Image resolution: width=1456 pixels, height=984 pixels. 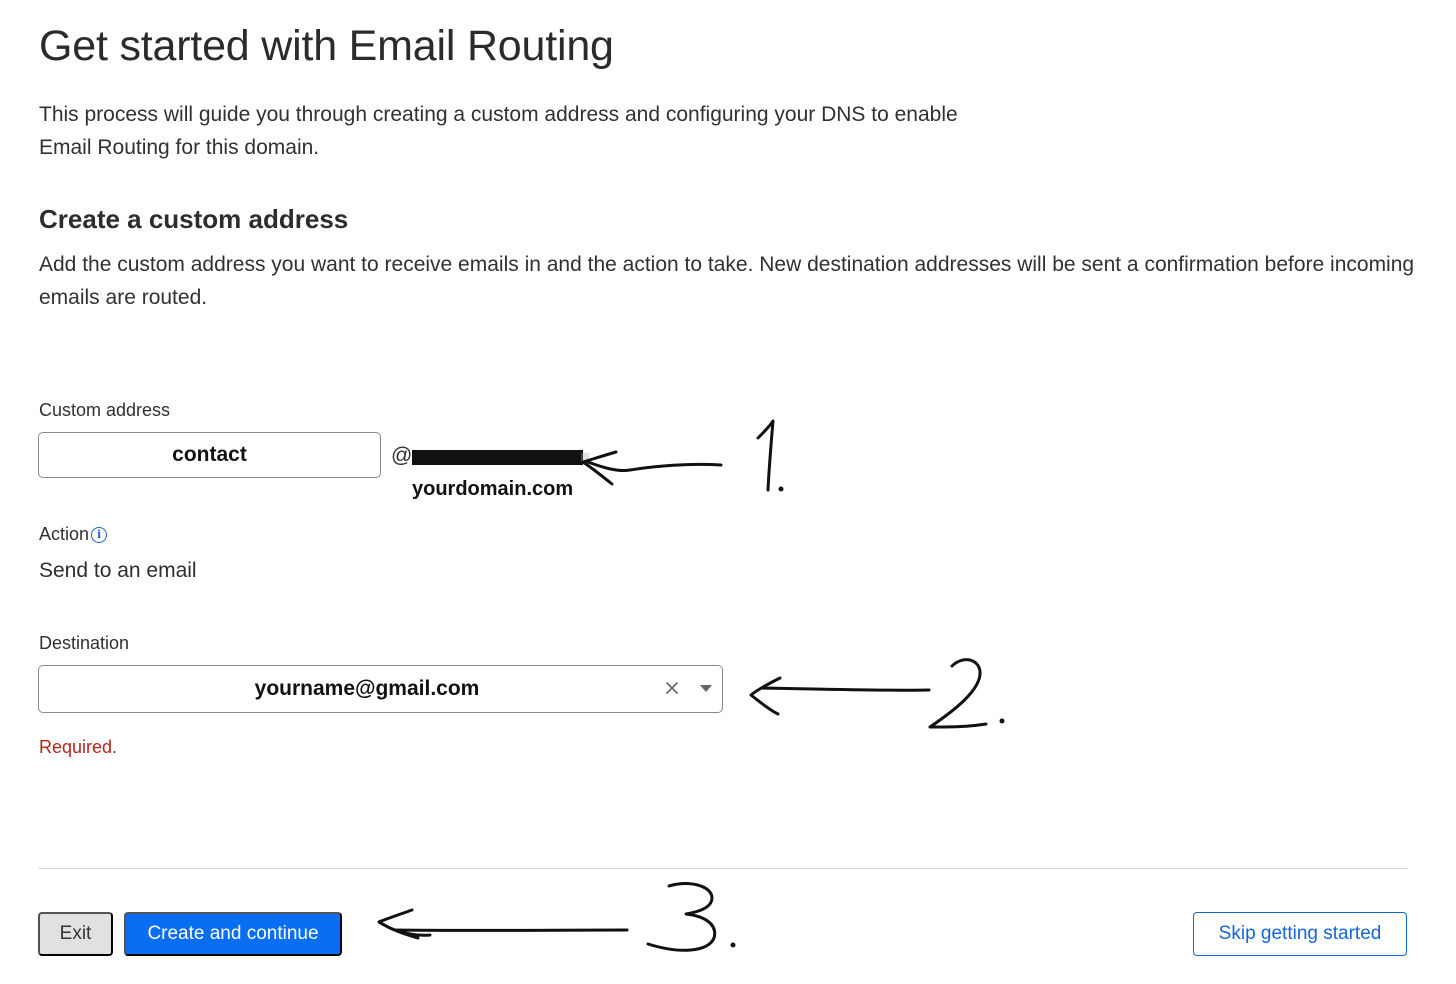 I want to click on destination-label: Destination, so click(x=84, y=643).